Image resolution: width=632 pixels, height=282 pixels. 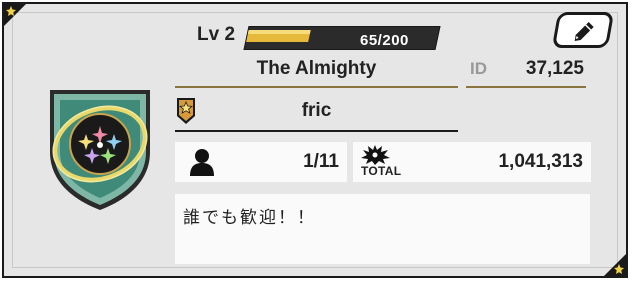 I want to click on guild-id-row: ID 37,125, so click(x=526, y=70).